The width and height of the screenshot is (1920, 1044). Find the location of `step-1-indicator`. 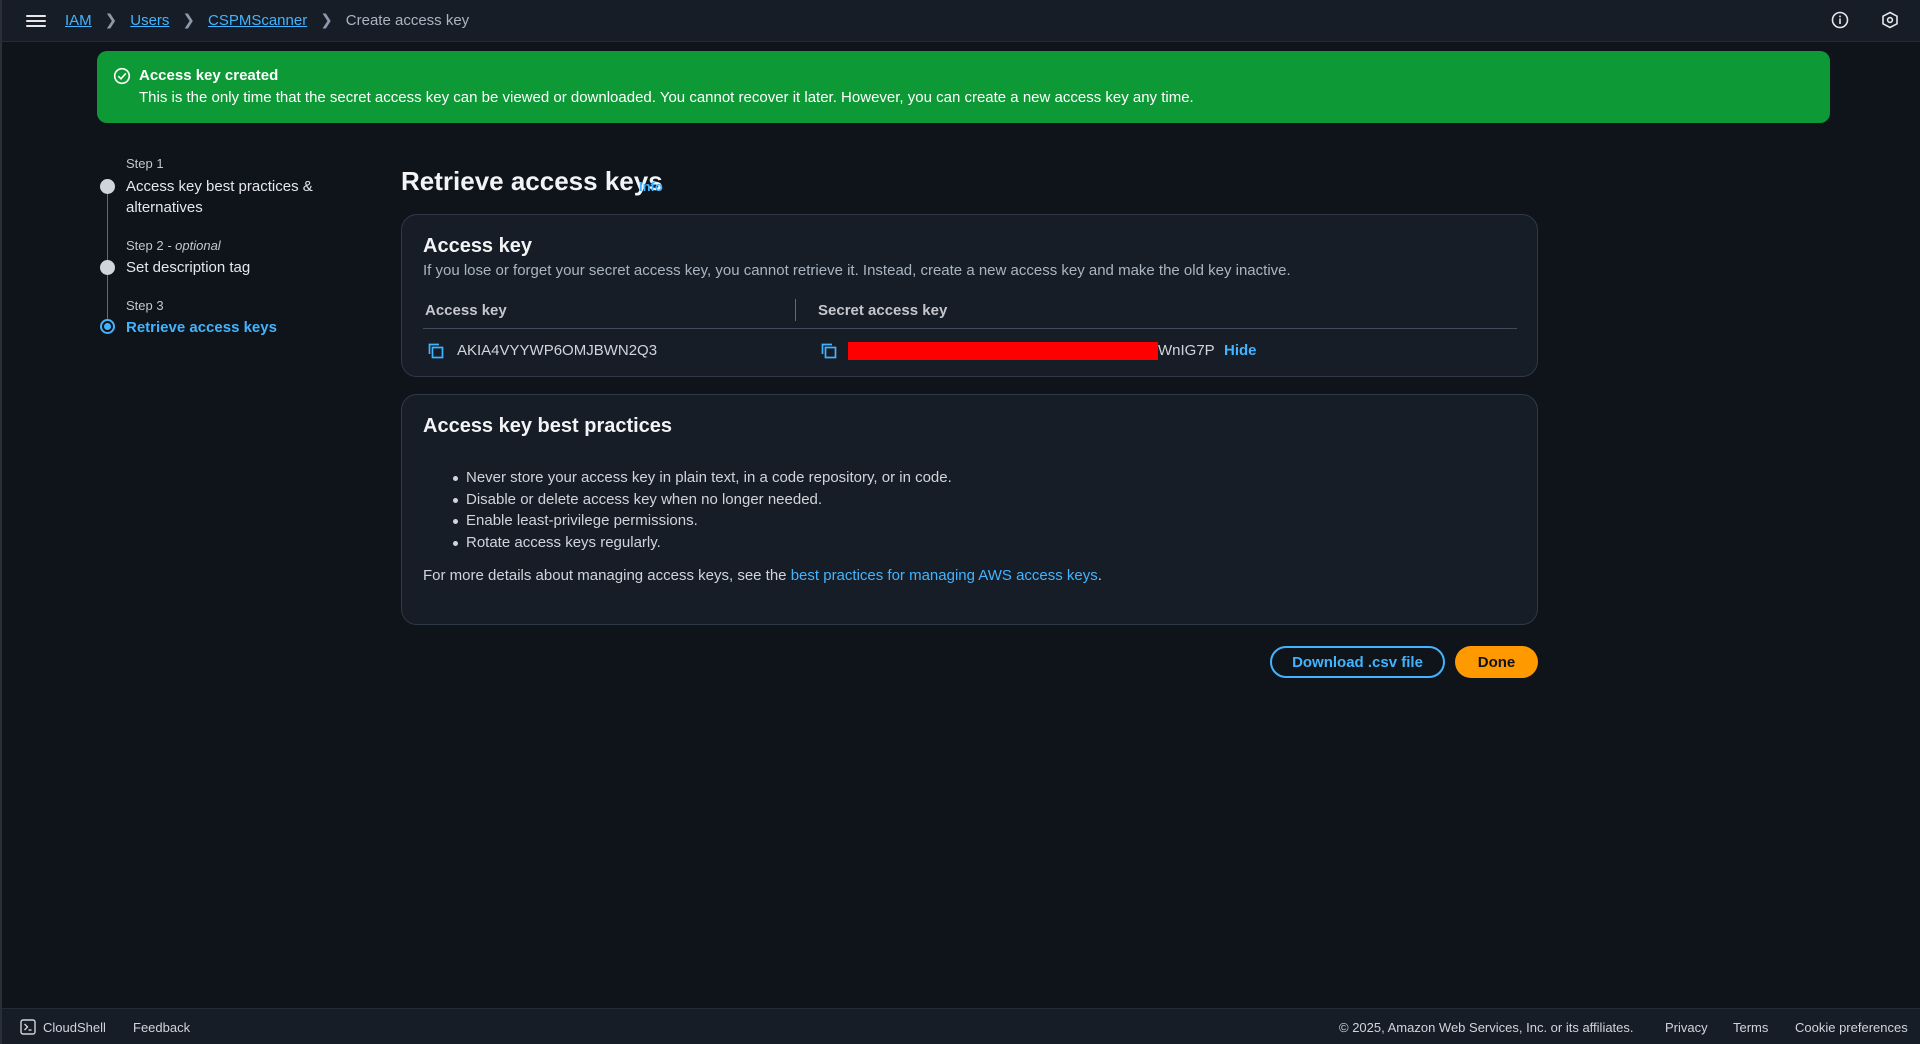

step-1-indicator is located at coordinates (107, 186).